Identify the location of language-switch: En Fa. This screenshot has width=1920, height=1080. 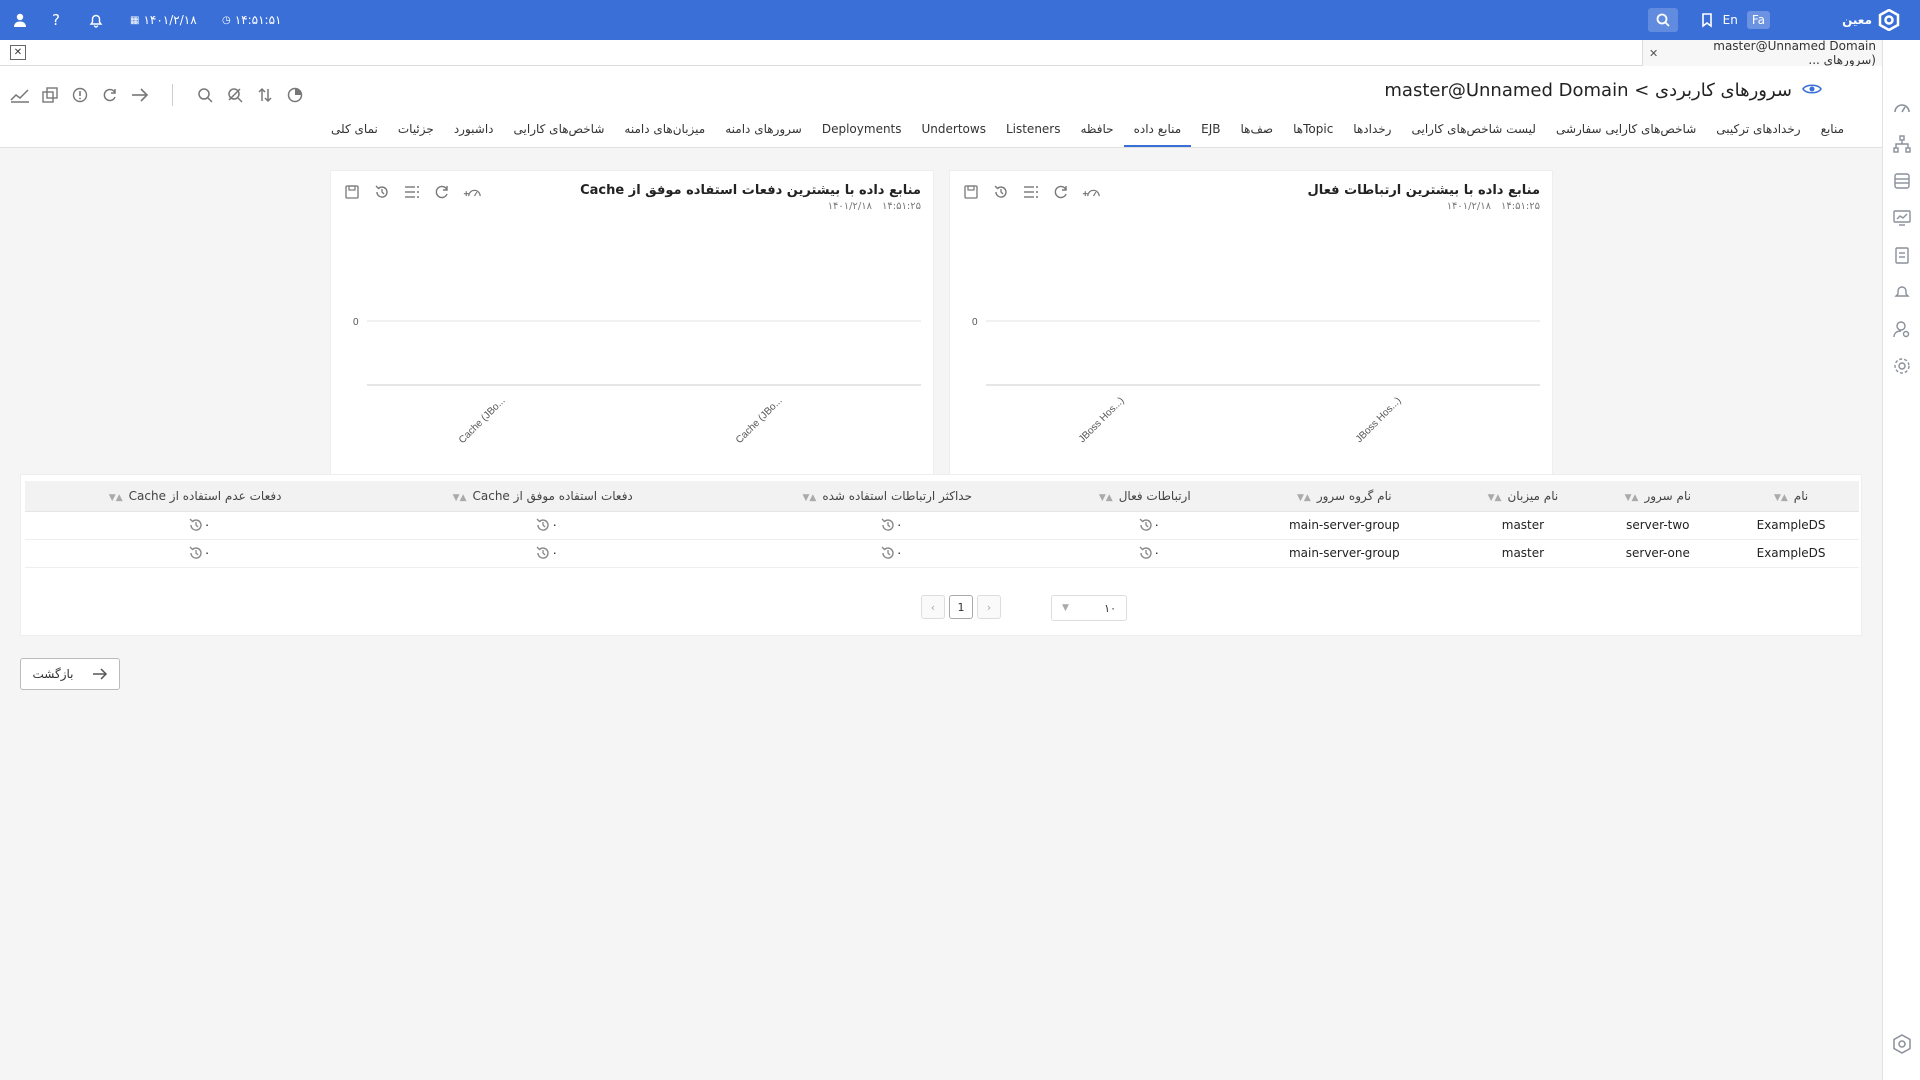
(1744, 20).